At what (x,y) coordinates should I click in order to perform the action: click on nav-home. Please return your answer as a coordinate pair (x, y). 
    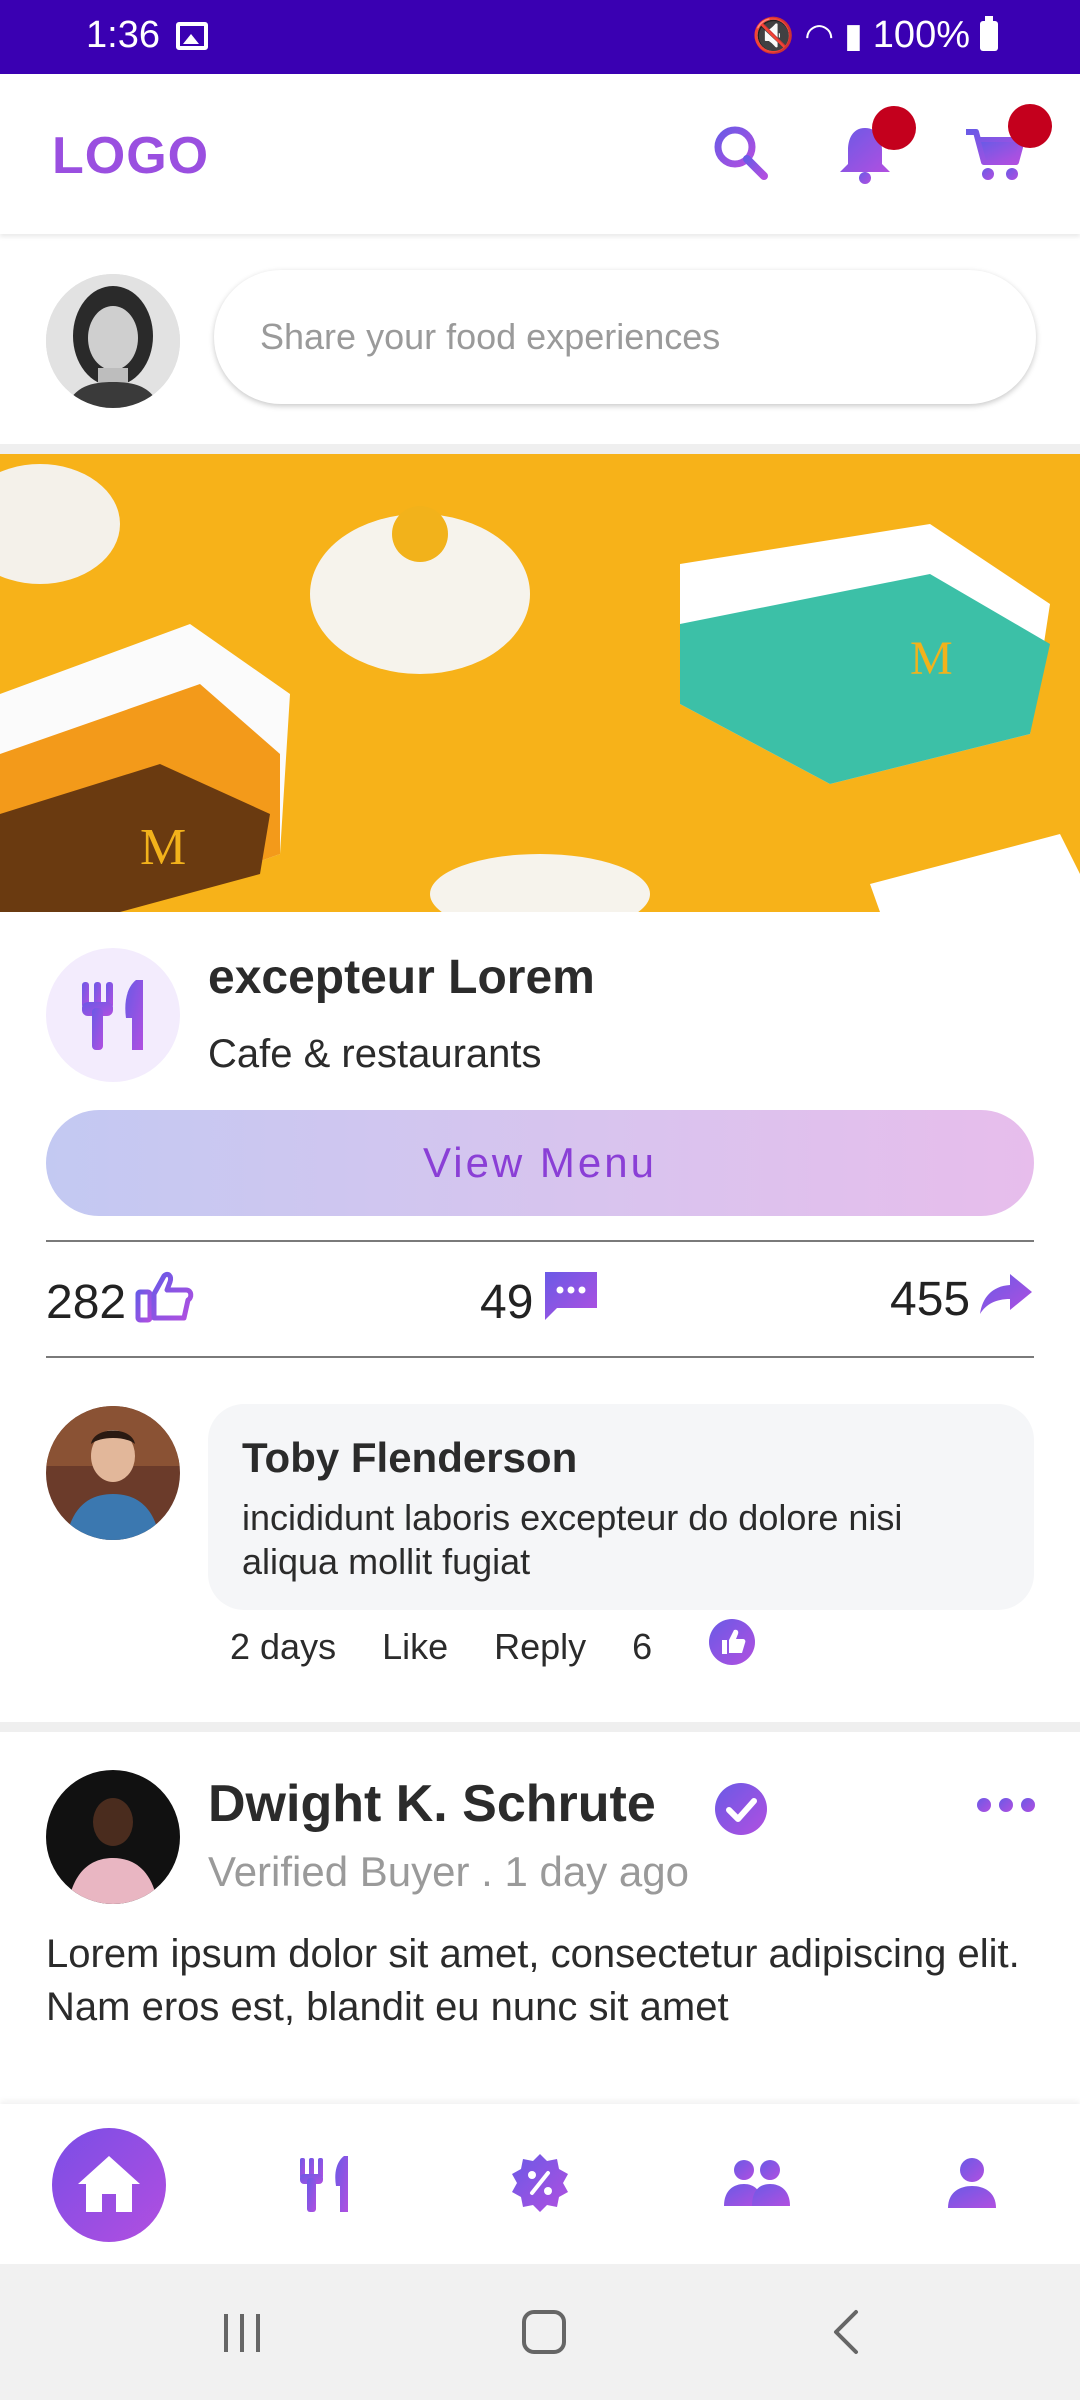
    Looking at the image, I should click on (109, 2185).